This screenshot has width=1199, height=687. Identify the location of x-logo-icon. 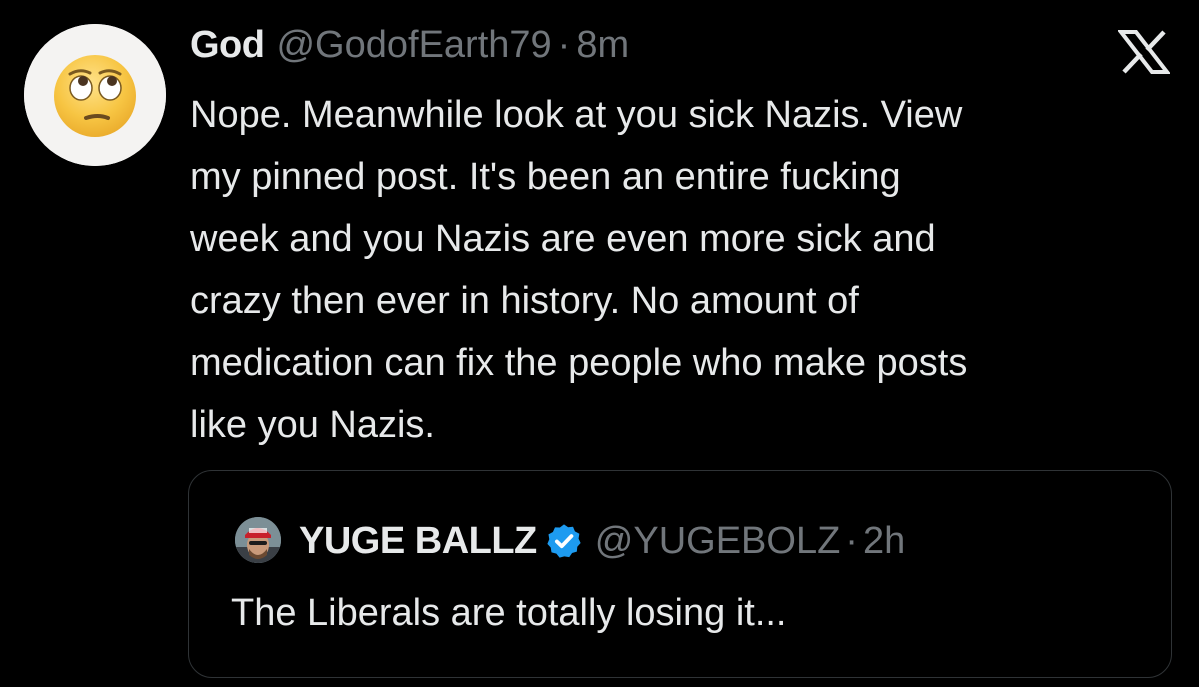
(1144, 52).